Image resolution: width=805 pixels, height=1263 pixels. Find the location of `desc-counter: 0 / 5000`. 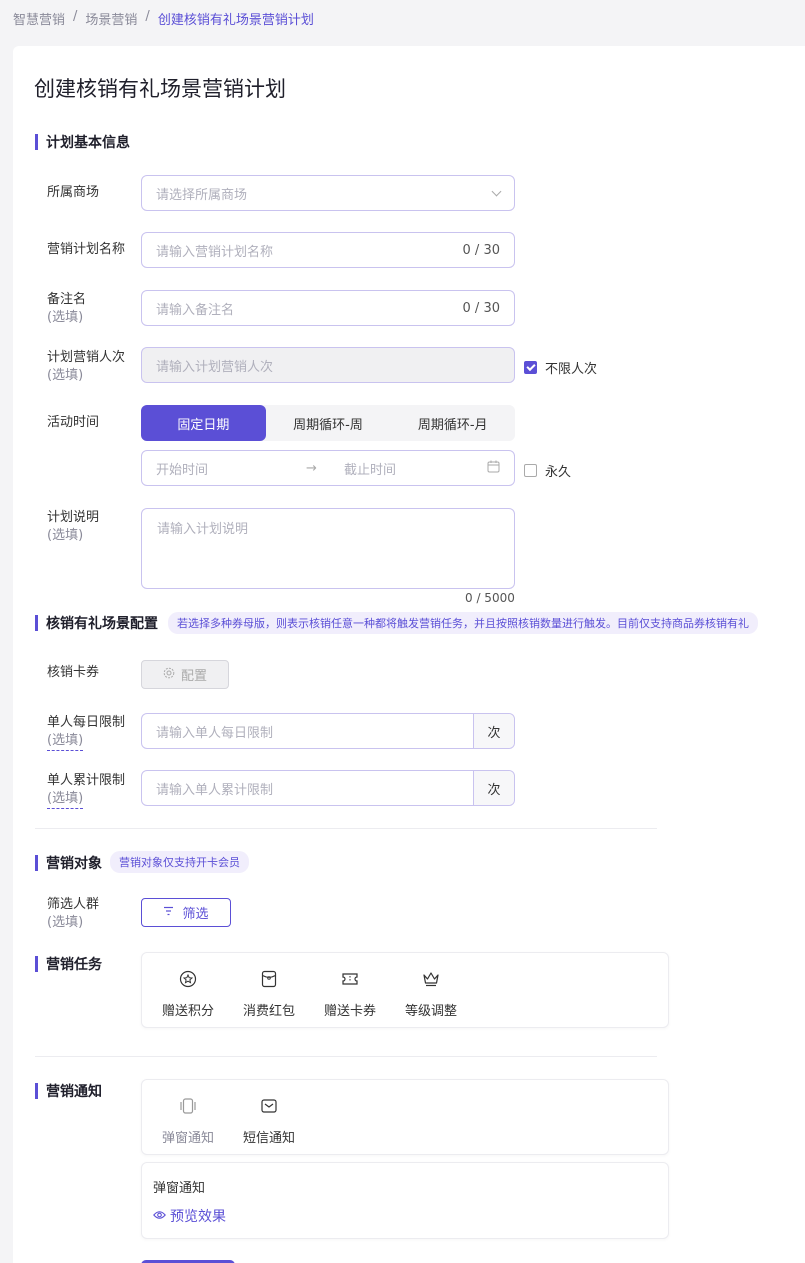

desc-counter: 0 / 5000 is located at coordinates (490, 598).